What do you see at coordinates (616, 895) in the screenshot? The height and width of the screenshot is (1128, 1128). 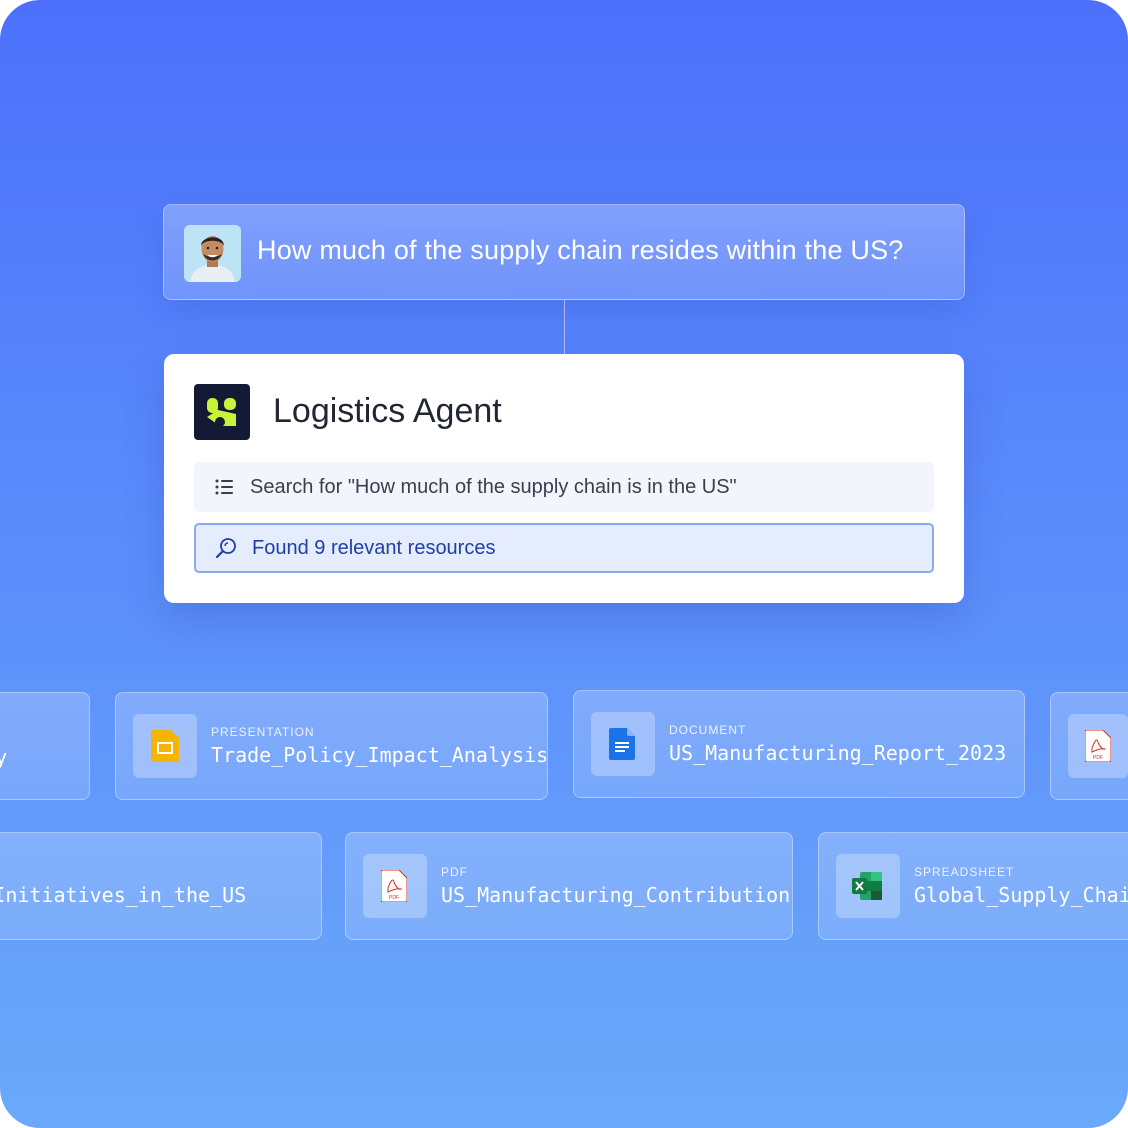 I see `resource-name: US_Manufacturing_Contribution` at bounding box center [616, 895].